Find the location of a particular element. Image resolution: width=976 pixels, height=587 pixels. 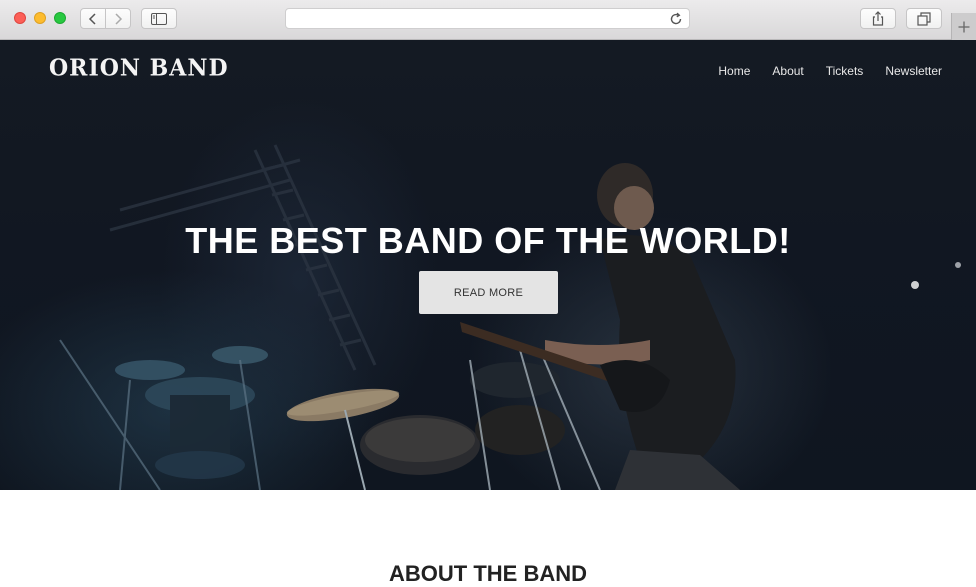

back-button is located at coordinates (93, 18).